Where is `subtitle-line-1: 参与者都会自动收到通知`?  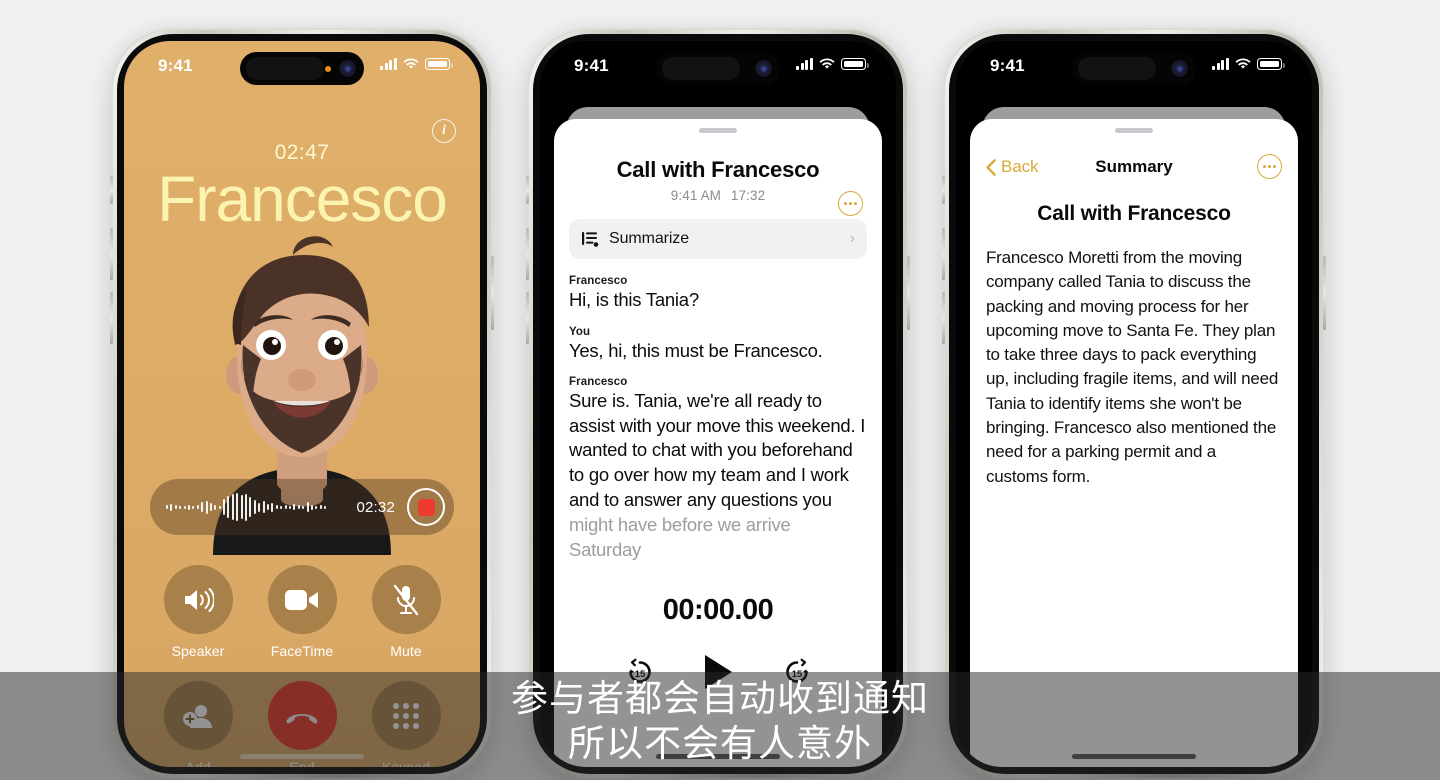 subtitle-line-1: 参与者都会自动收到通知 is located at coordinates (720, 698).